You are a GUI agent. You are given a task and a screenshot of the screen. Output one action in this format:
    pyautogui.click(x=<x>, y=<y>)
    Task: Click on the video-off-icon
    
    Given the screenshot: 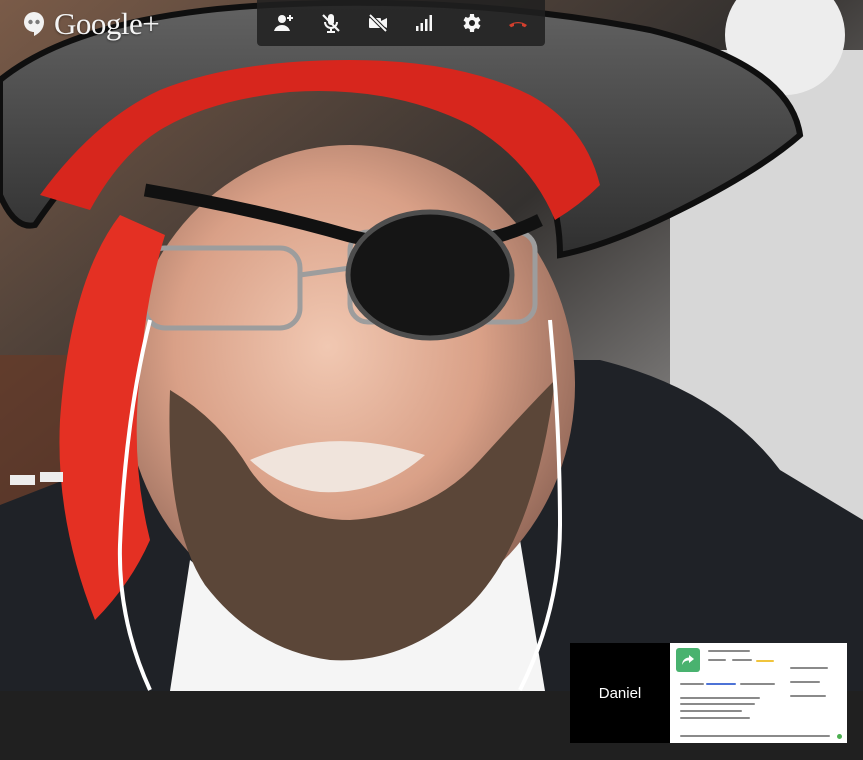 What is the action you would take?
    pyautogui.click(x=378, y=23)
    